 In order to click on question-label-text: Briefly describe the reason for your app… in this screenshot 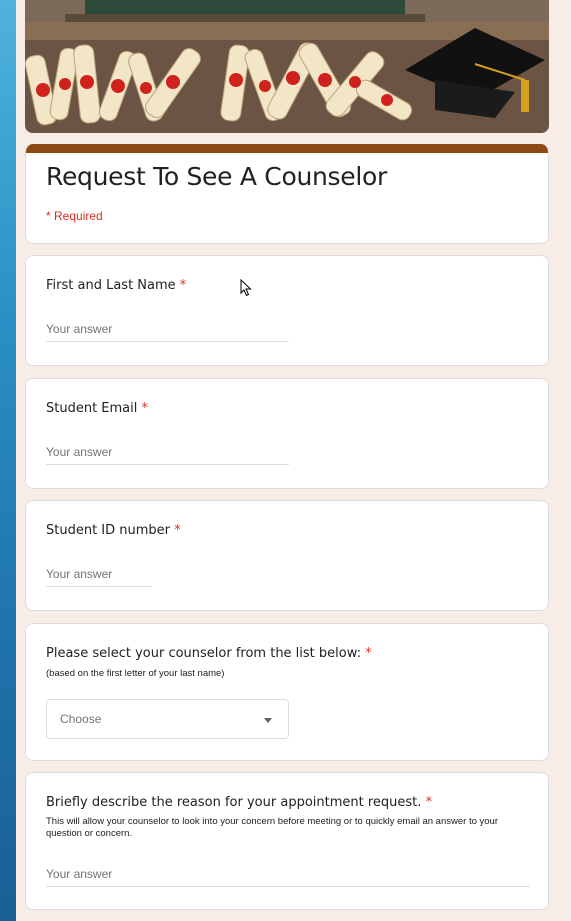, I will do `click(234, 802)`.